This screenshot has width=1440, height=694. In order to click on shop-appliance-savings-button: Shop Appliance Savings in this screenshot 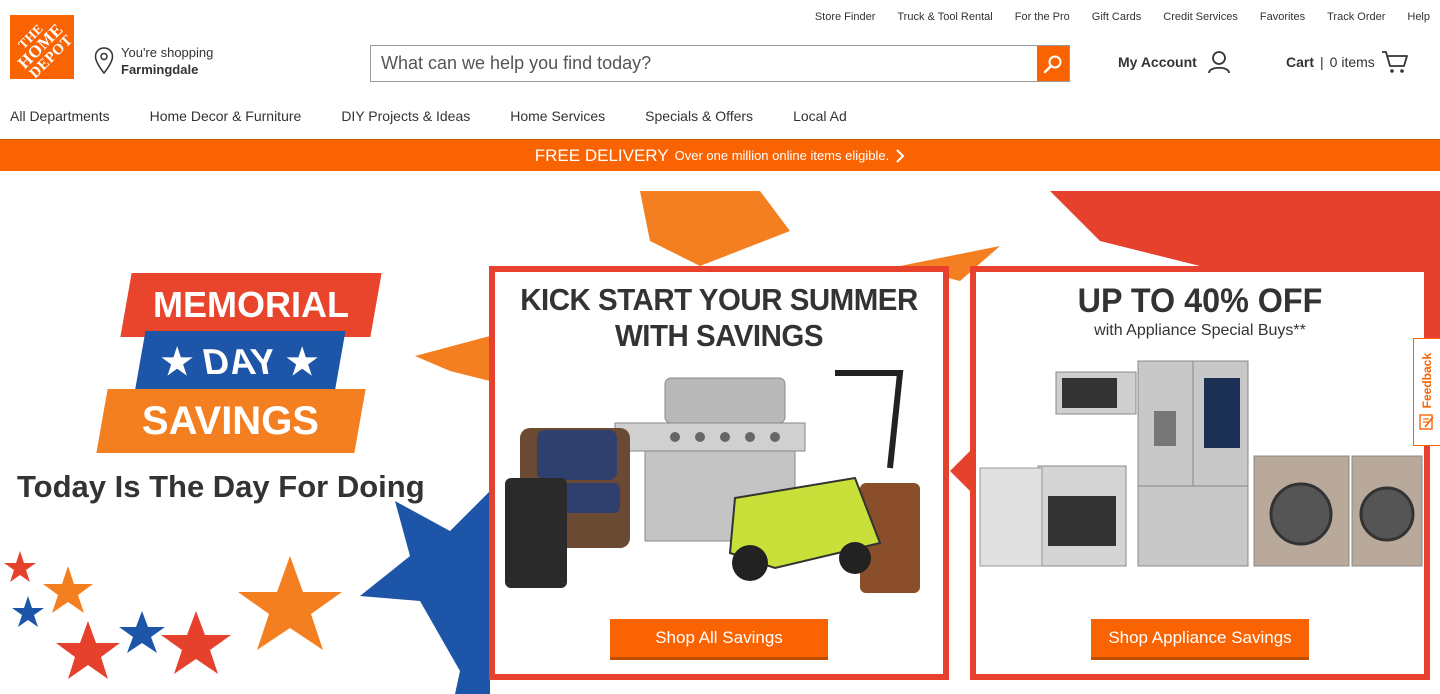, I will do `click(1200, 639)`.